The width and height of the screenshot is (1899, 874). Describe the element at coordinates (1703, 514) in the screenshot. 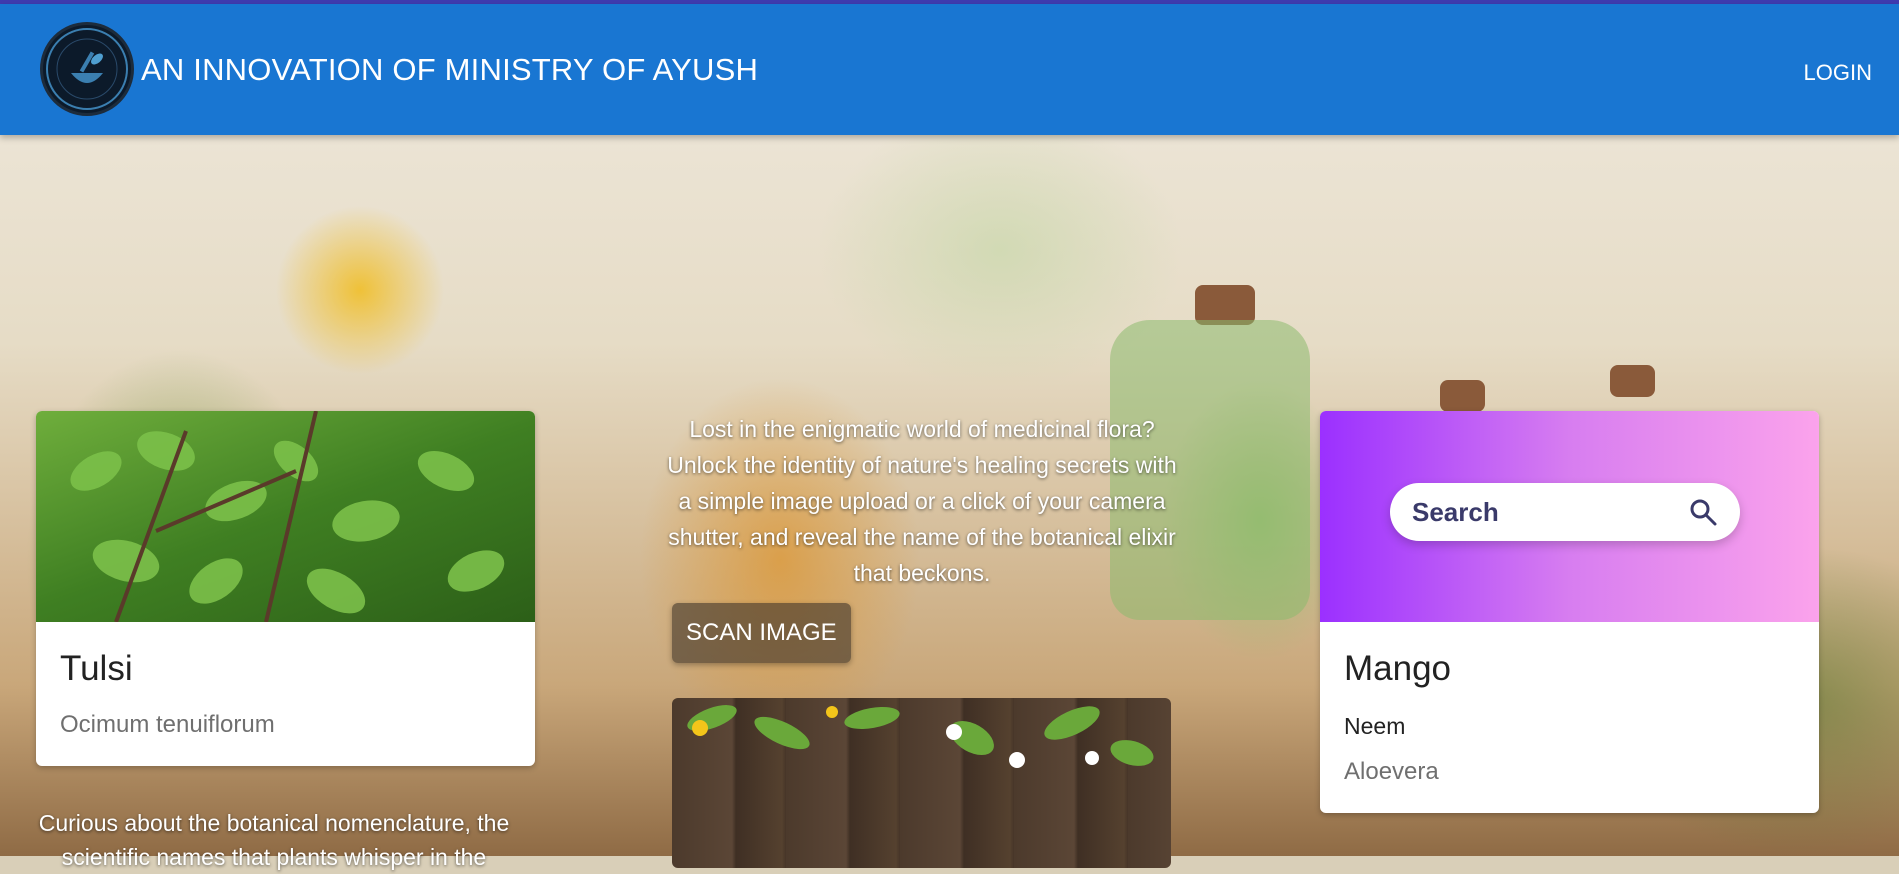

I see `search-icon` at that location.